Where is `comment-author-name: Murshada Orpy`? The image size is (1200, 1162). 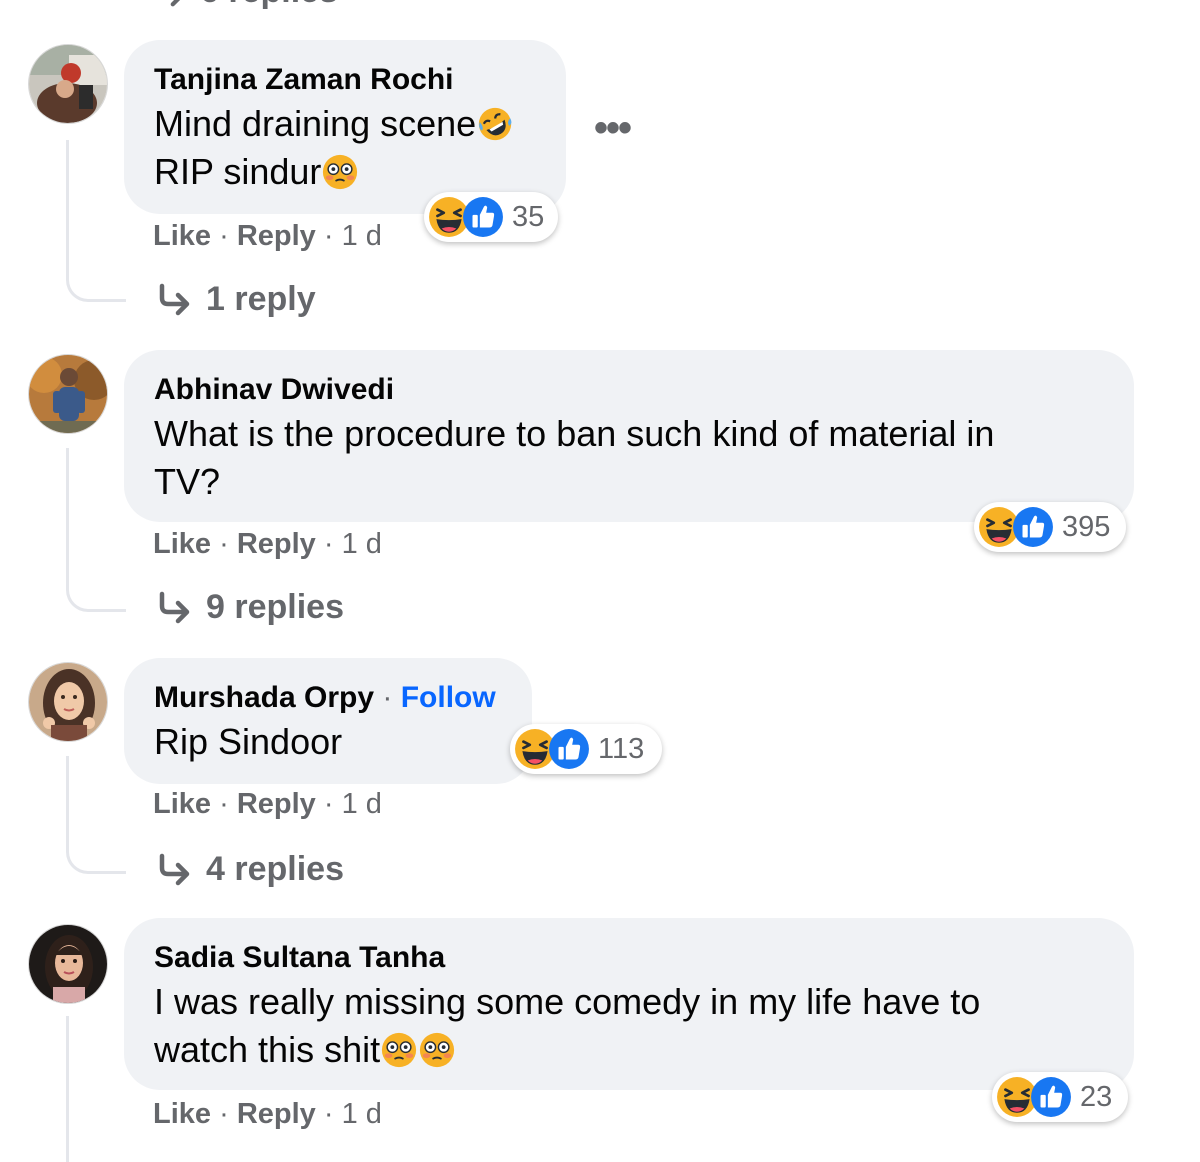
comment-author-name: Murshada Orpy is located at coordinates (264, 697).